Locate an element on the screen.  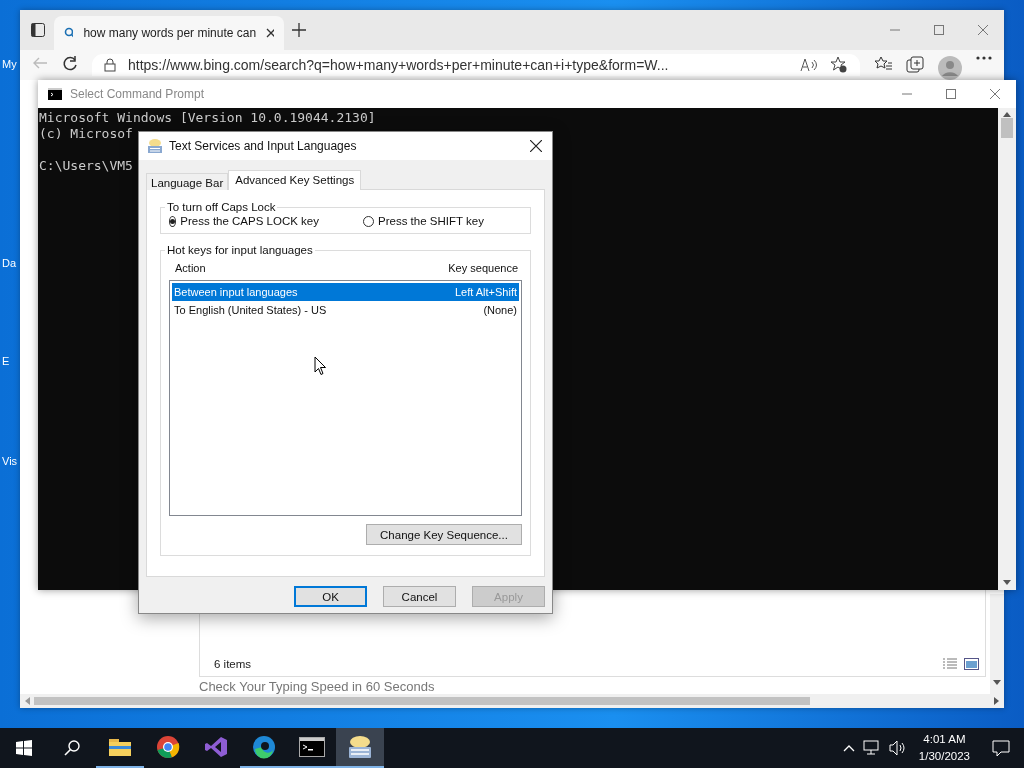
radio-label: Press the SHIFT key is located at coordinates (431, 221).